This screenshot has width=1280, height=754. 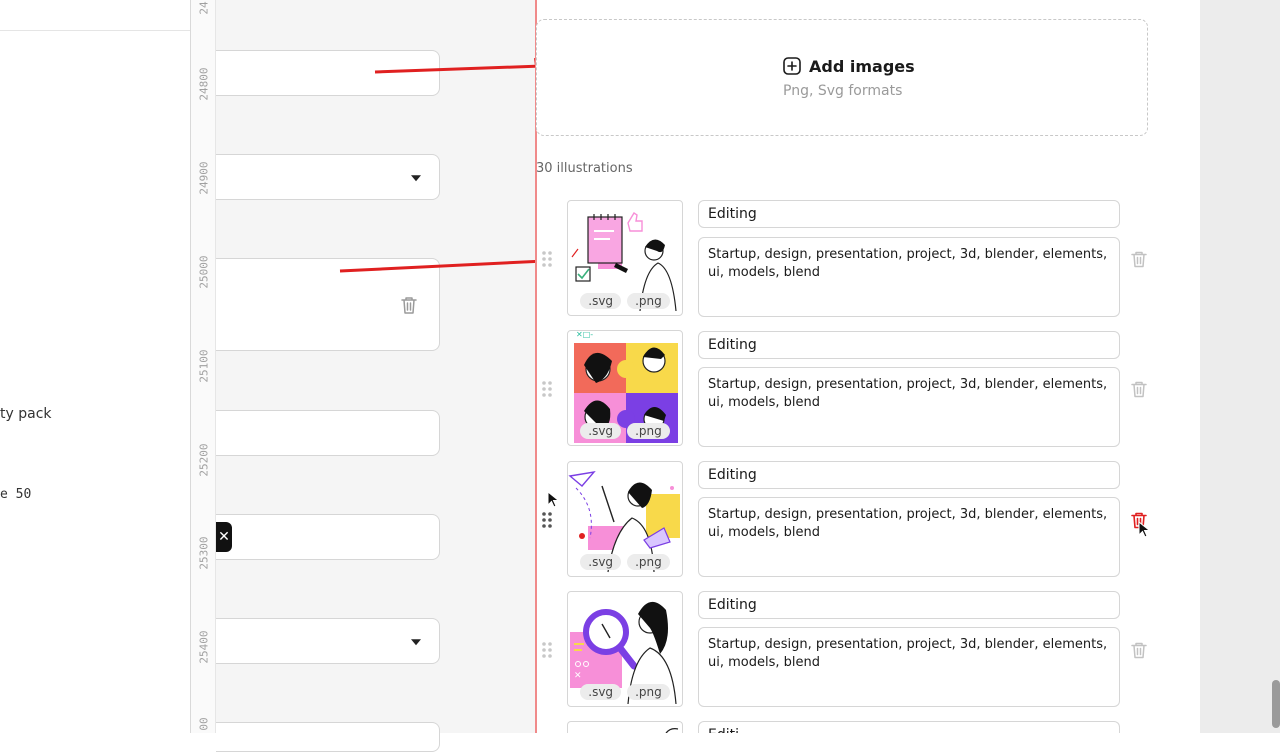 What do you see at coordinates (26, 414) in the screenshot?
I see `left-text-pack: ty pack` at bounding box center [26, 414].